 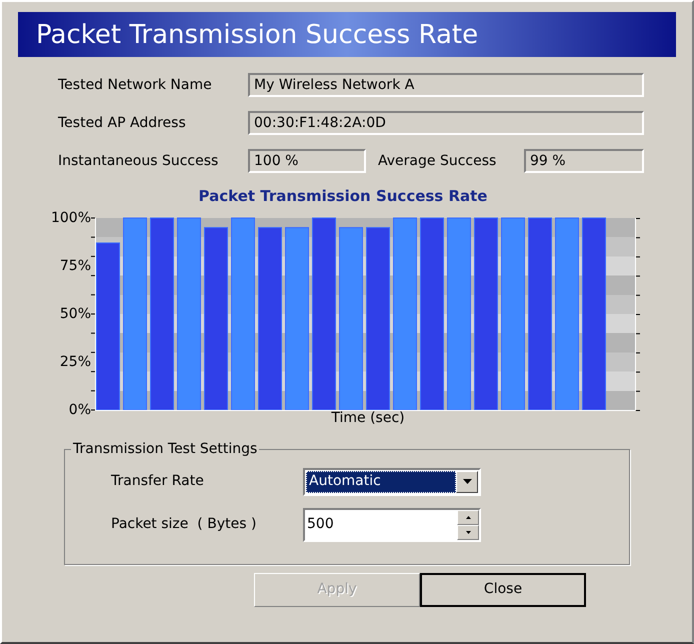 What do you see at coordinates (438, 161) in the screenshot?
I see `field-label: Average Success` at bounding box center [438, 161].